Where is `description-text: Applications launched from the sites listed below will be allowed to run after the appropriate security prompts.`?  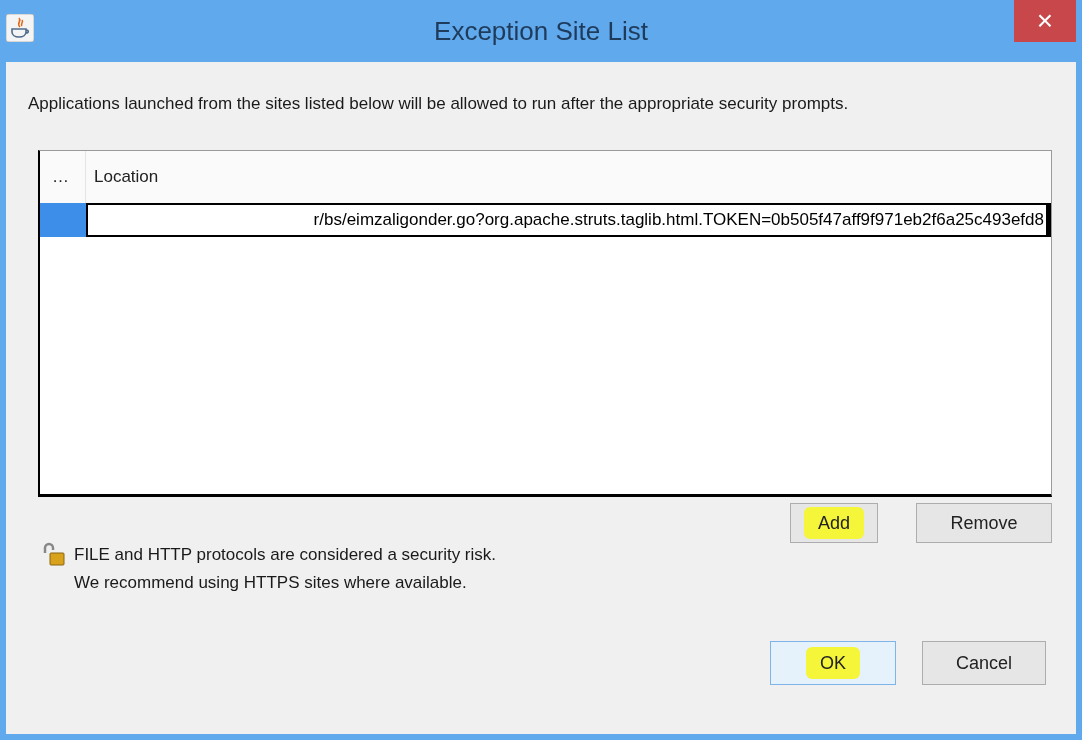 description-text: Applications launched from the sites listed below will be allowed to run after the appropriate security prompts. is located at coordinates (439, 104).